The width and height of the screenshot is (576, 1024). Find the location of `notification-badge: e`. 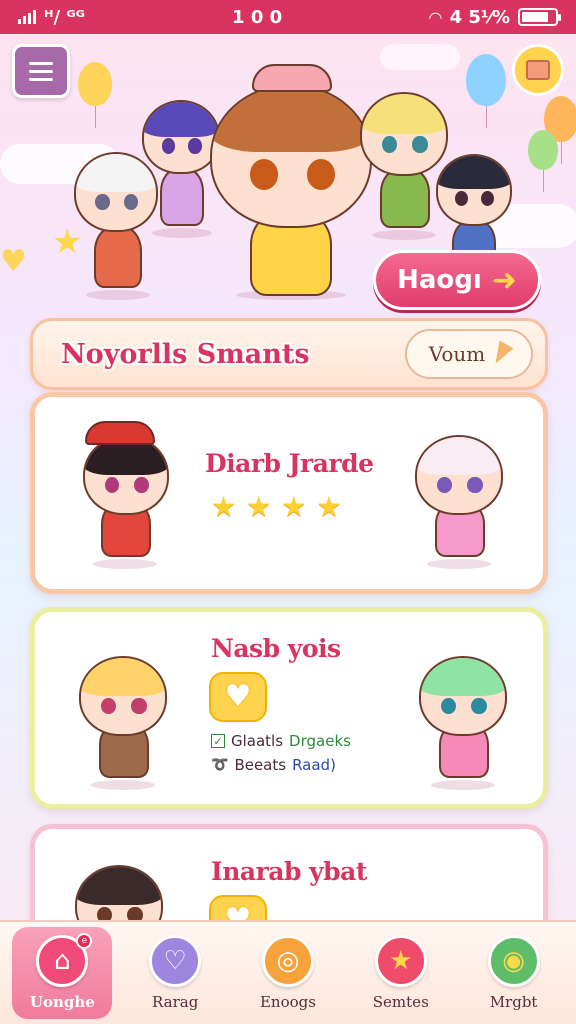

notification-badge: e is located at coordinates (84, 941).